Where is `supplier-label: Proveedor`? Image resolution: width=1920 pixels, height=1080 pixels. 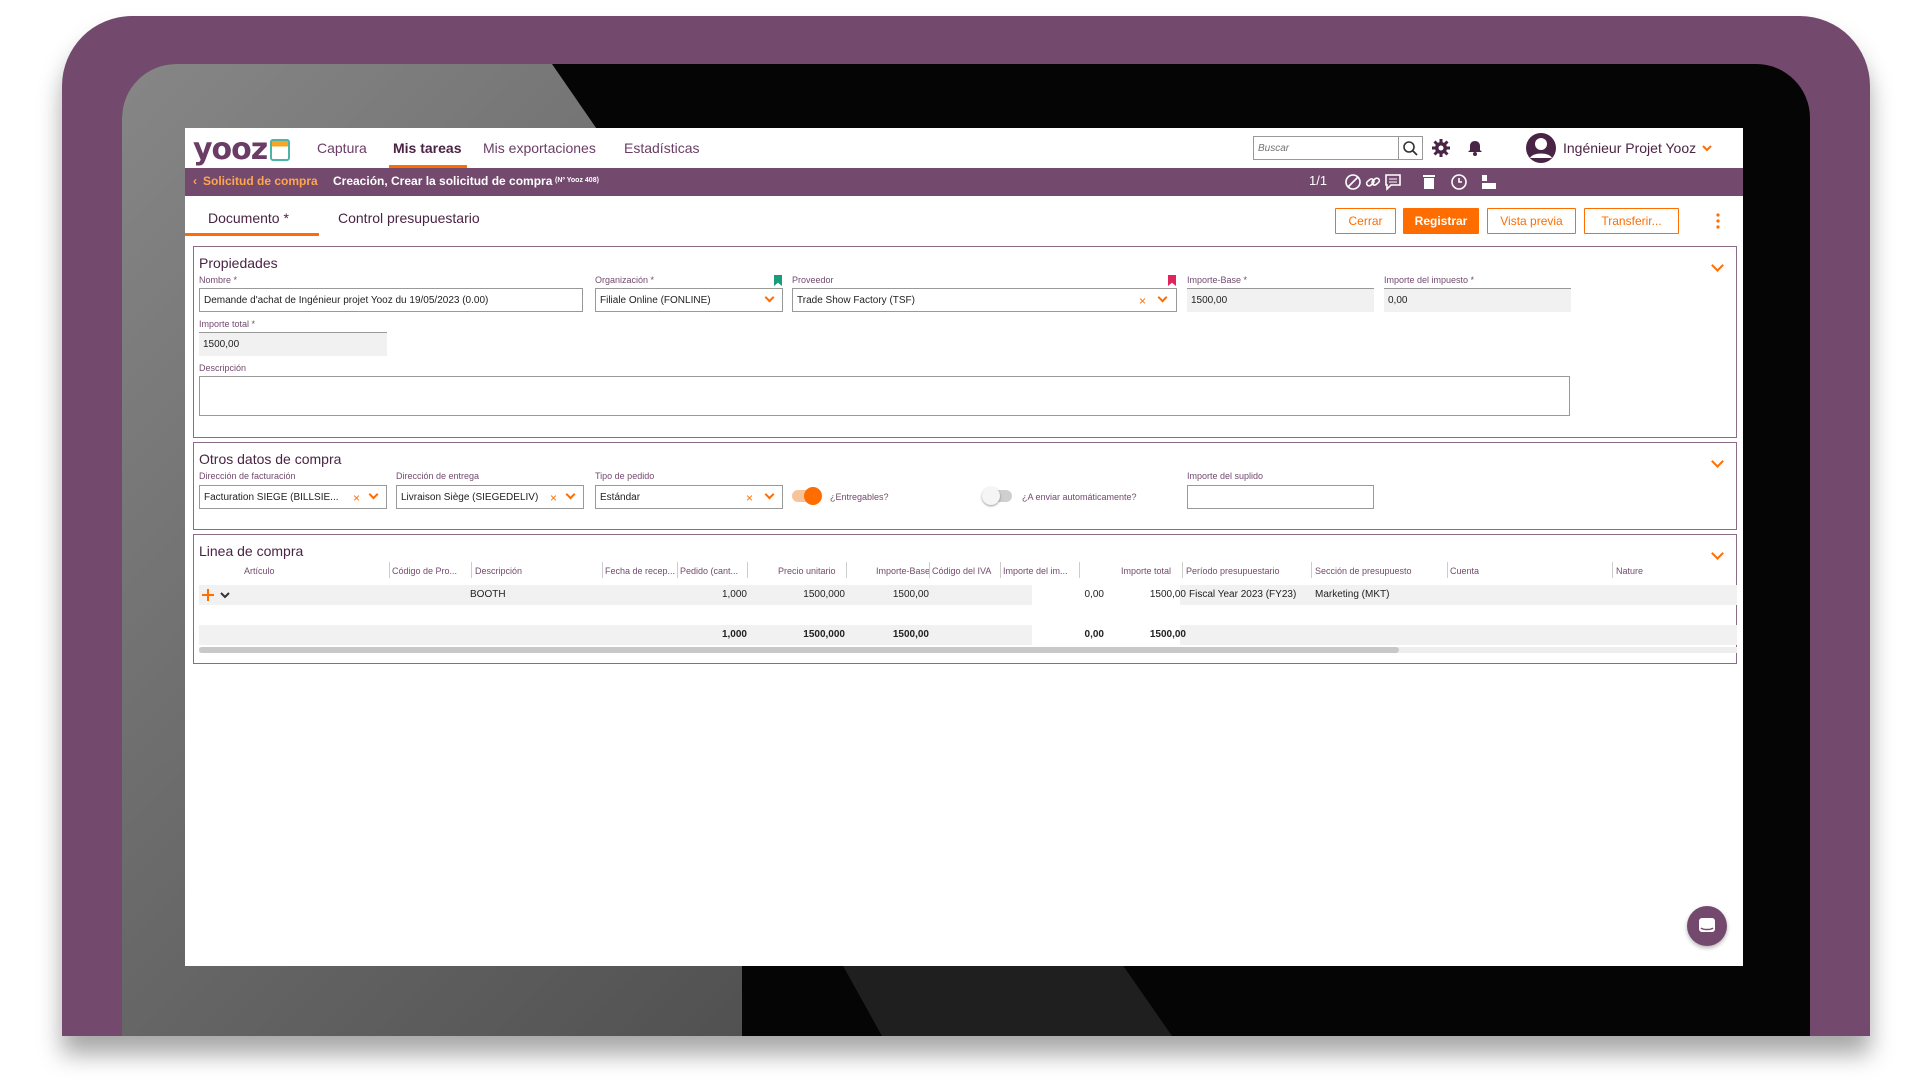 supplier-label: Proveedor is located at coordinates (813, 280).